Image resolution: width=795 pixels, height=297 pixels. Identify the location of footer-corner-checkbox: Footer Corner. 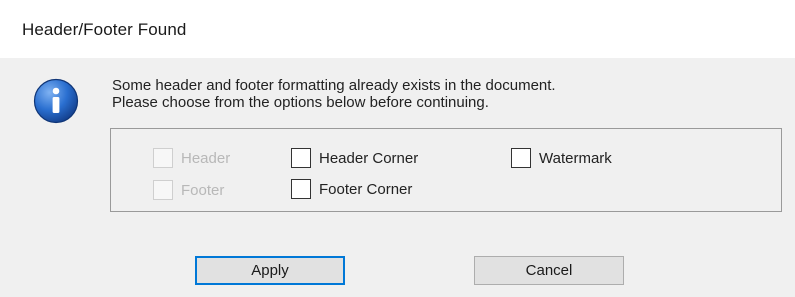
(351, 189).